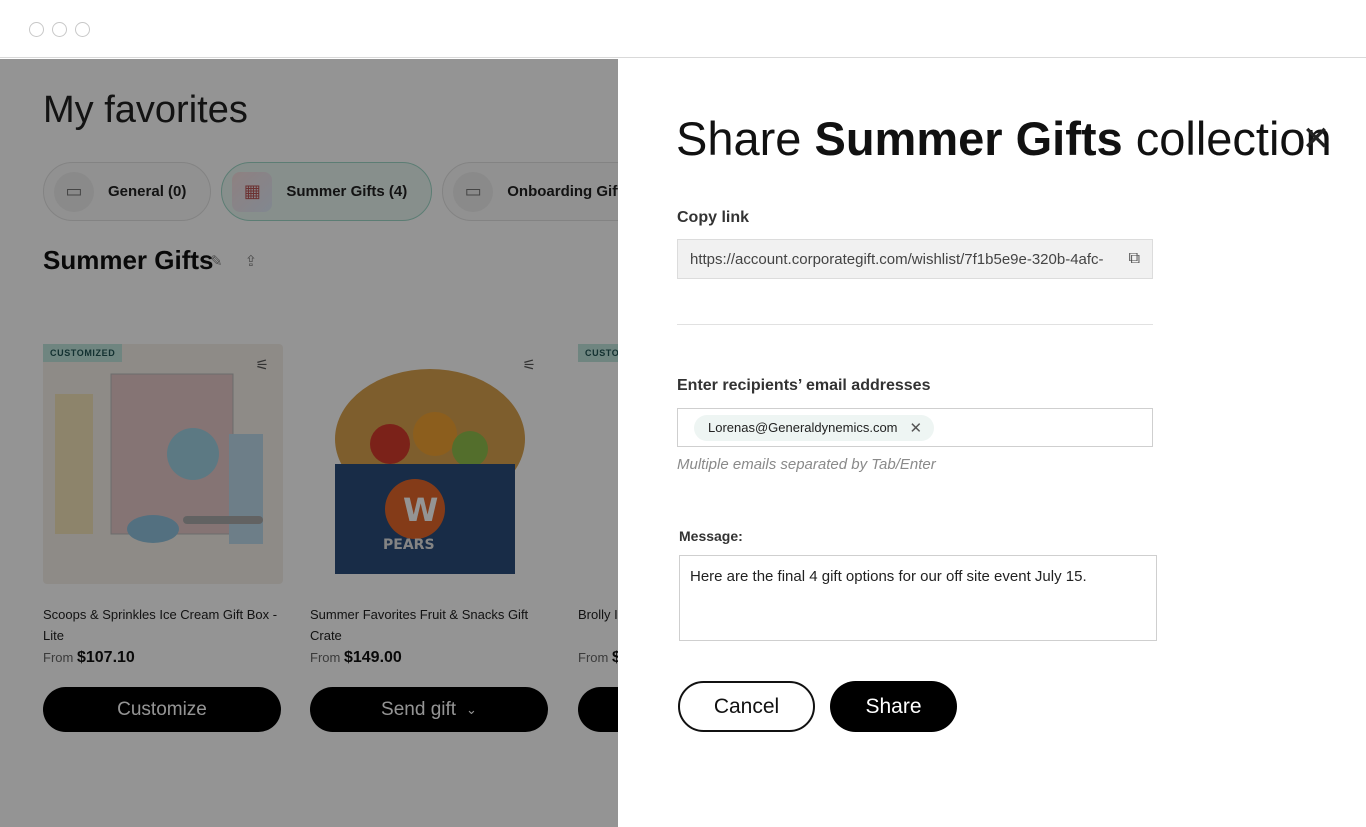 Image resolution: width=1366 pixels, height=827 pixels. Describe the element at coordinates (893, 706) in the screenshot. I see `share-button: Share` at that location.